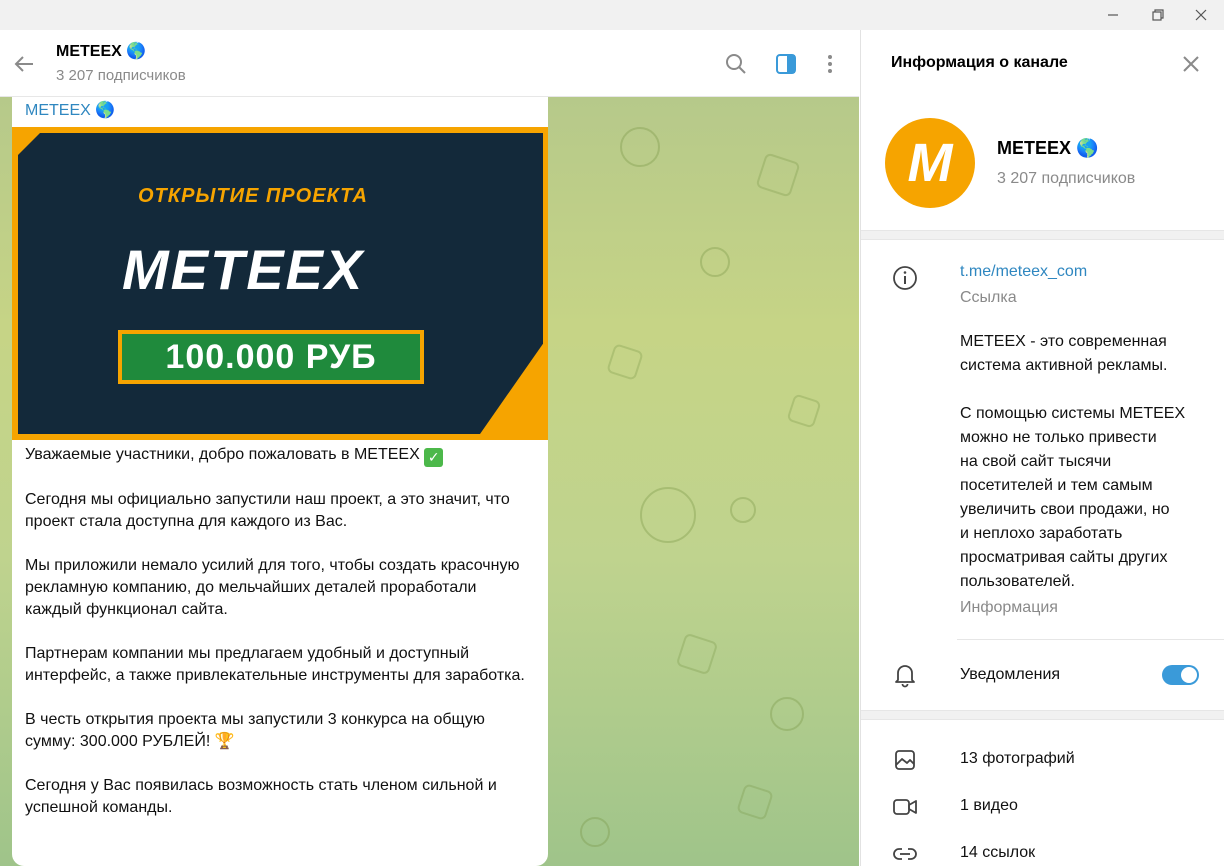  Describe the element at coordinates (1201, 15) in the screenshot. I see `close-icon` at that location.